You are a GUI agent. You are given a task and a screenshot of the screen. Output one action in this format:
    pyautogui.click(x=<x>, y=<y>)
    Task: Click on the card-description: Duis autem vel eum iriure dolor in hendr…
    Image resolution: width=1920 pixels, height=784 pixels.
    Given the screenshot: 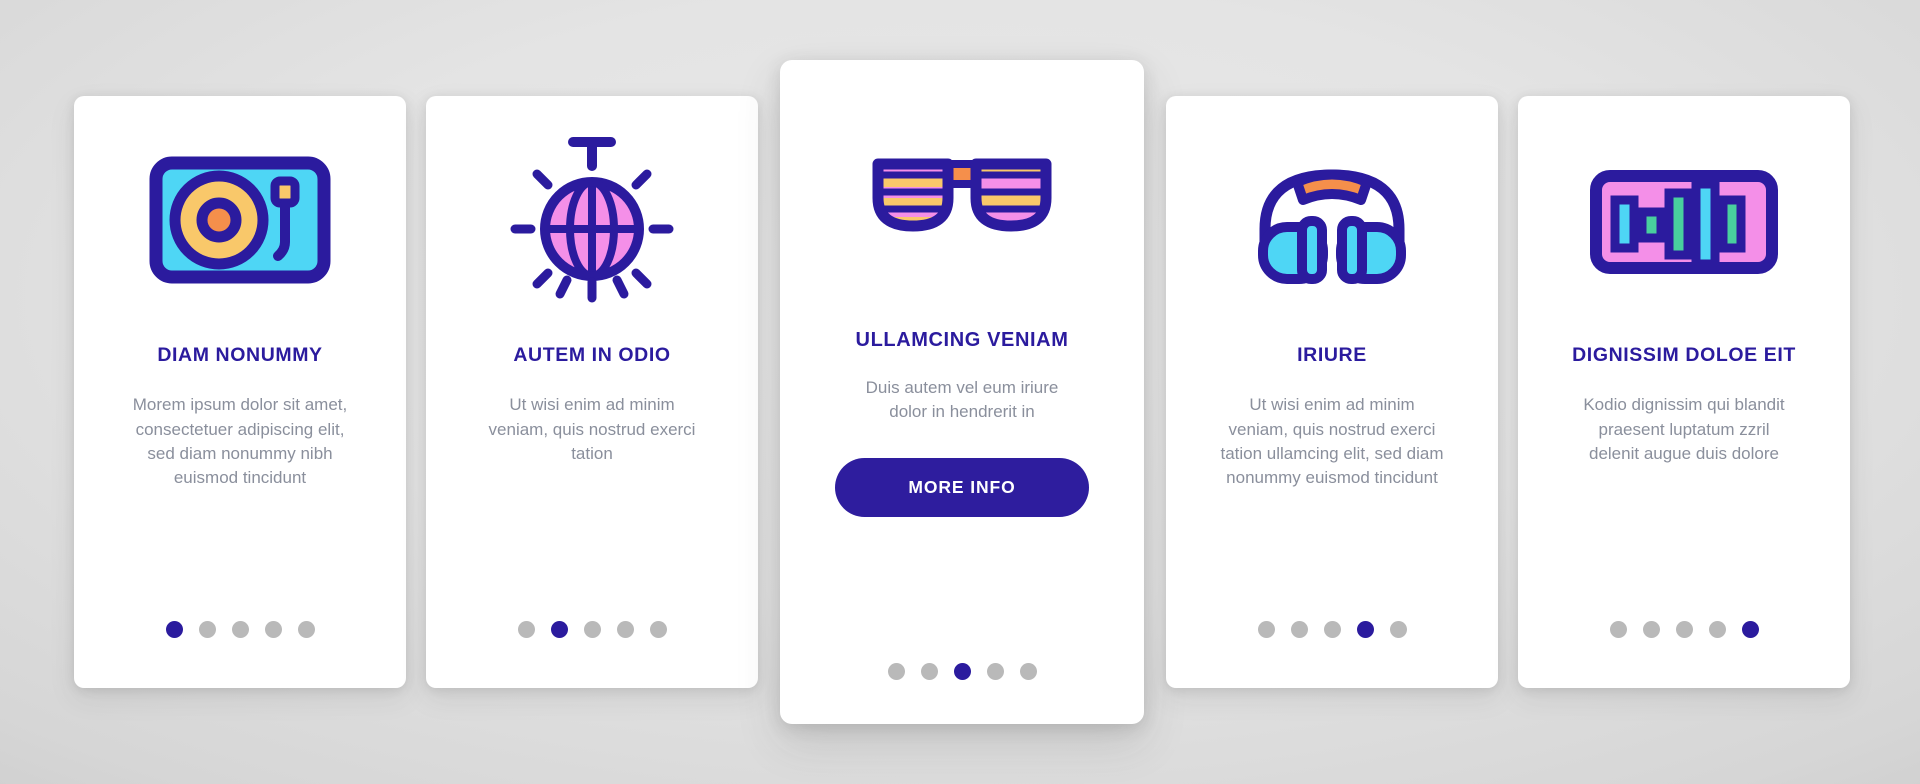 What is the action you would take?
    pyautogui.click(x=962, y=400)
    